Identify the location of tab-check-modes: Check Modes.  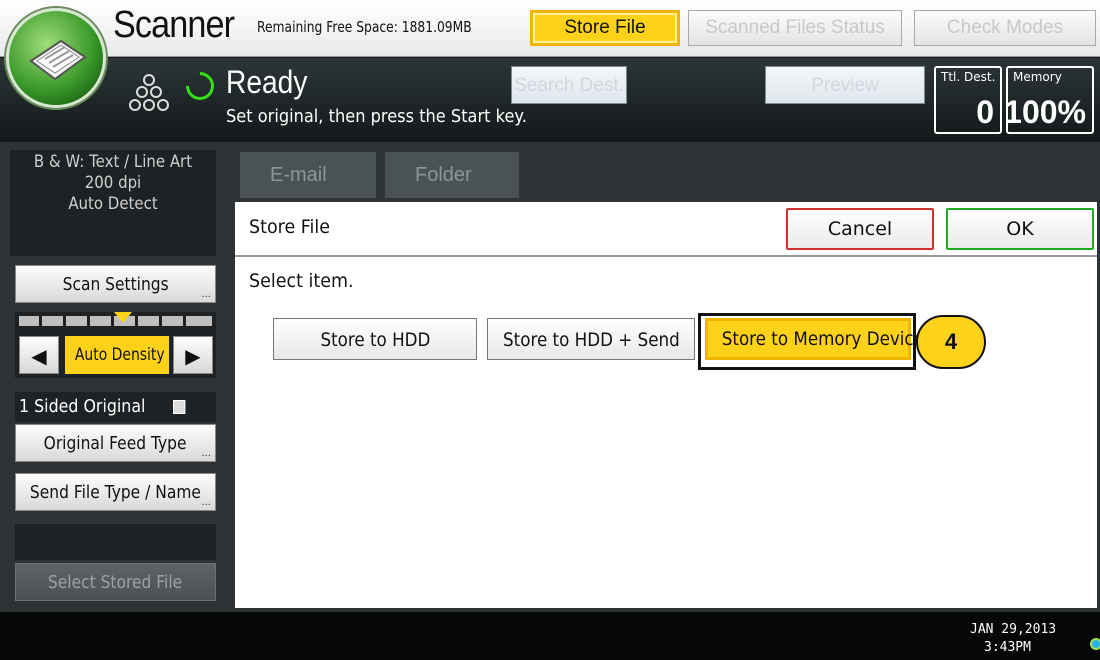
(1005, 28).